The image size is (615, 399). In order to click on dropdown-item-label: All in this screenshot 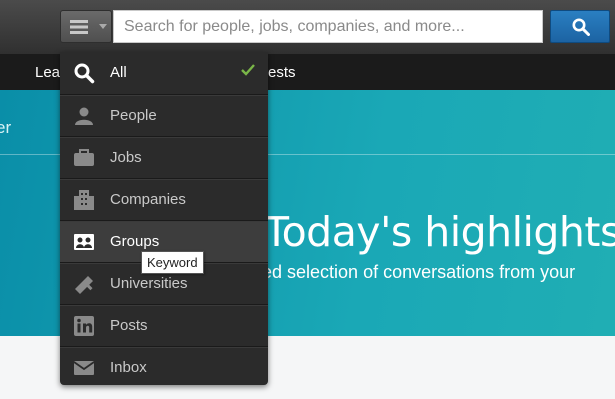, I will do `click(118, 72)`.